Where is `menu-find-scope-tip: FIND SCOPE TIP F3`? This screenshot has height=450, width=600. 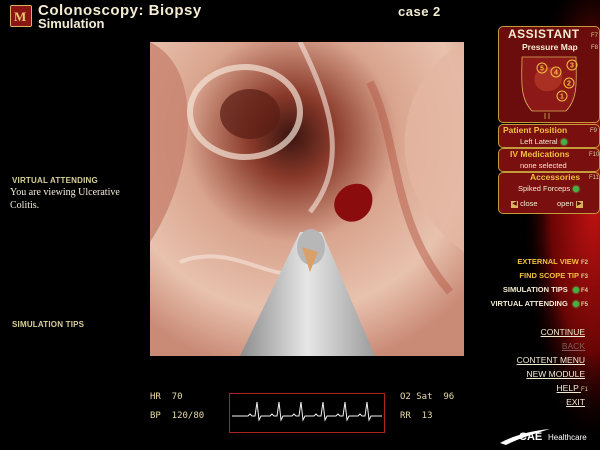 menu-find-scope-tip: FIND SCOPE TIP F3 is located at coordinates (553, 275).